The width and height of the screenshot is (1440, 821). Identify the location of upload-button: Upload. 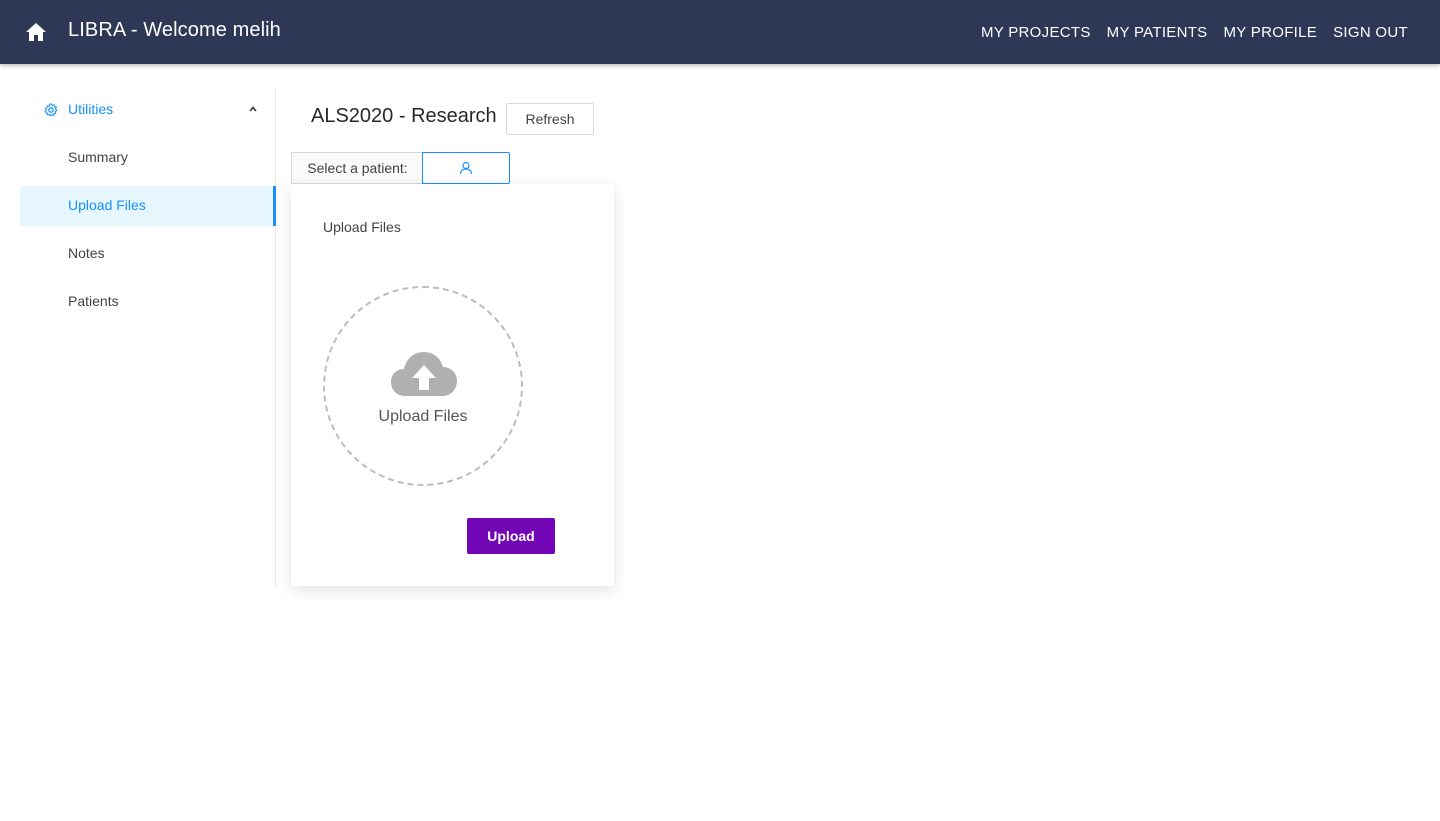
(511, 536).